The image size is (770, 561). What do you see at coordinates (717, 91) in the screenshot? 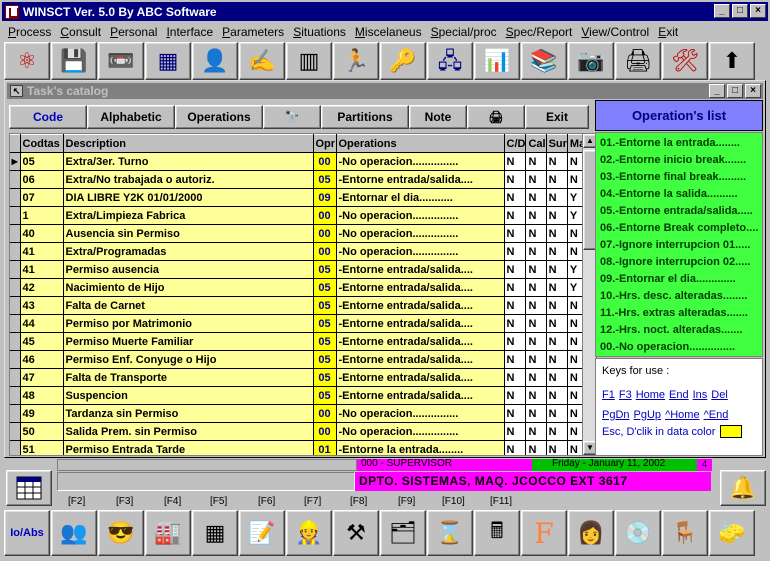
I see `child-minimize-button: _` at bounding box center [717, 91].